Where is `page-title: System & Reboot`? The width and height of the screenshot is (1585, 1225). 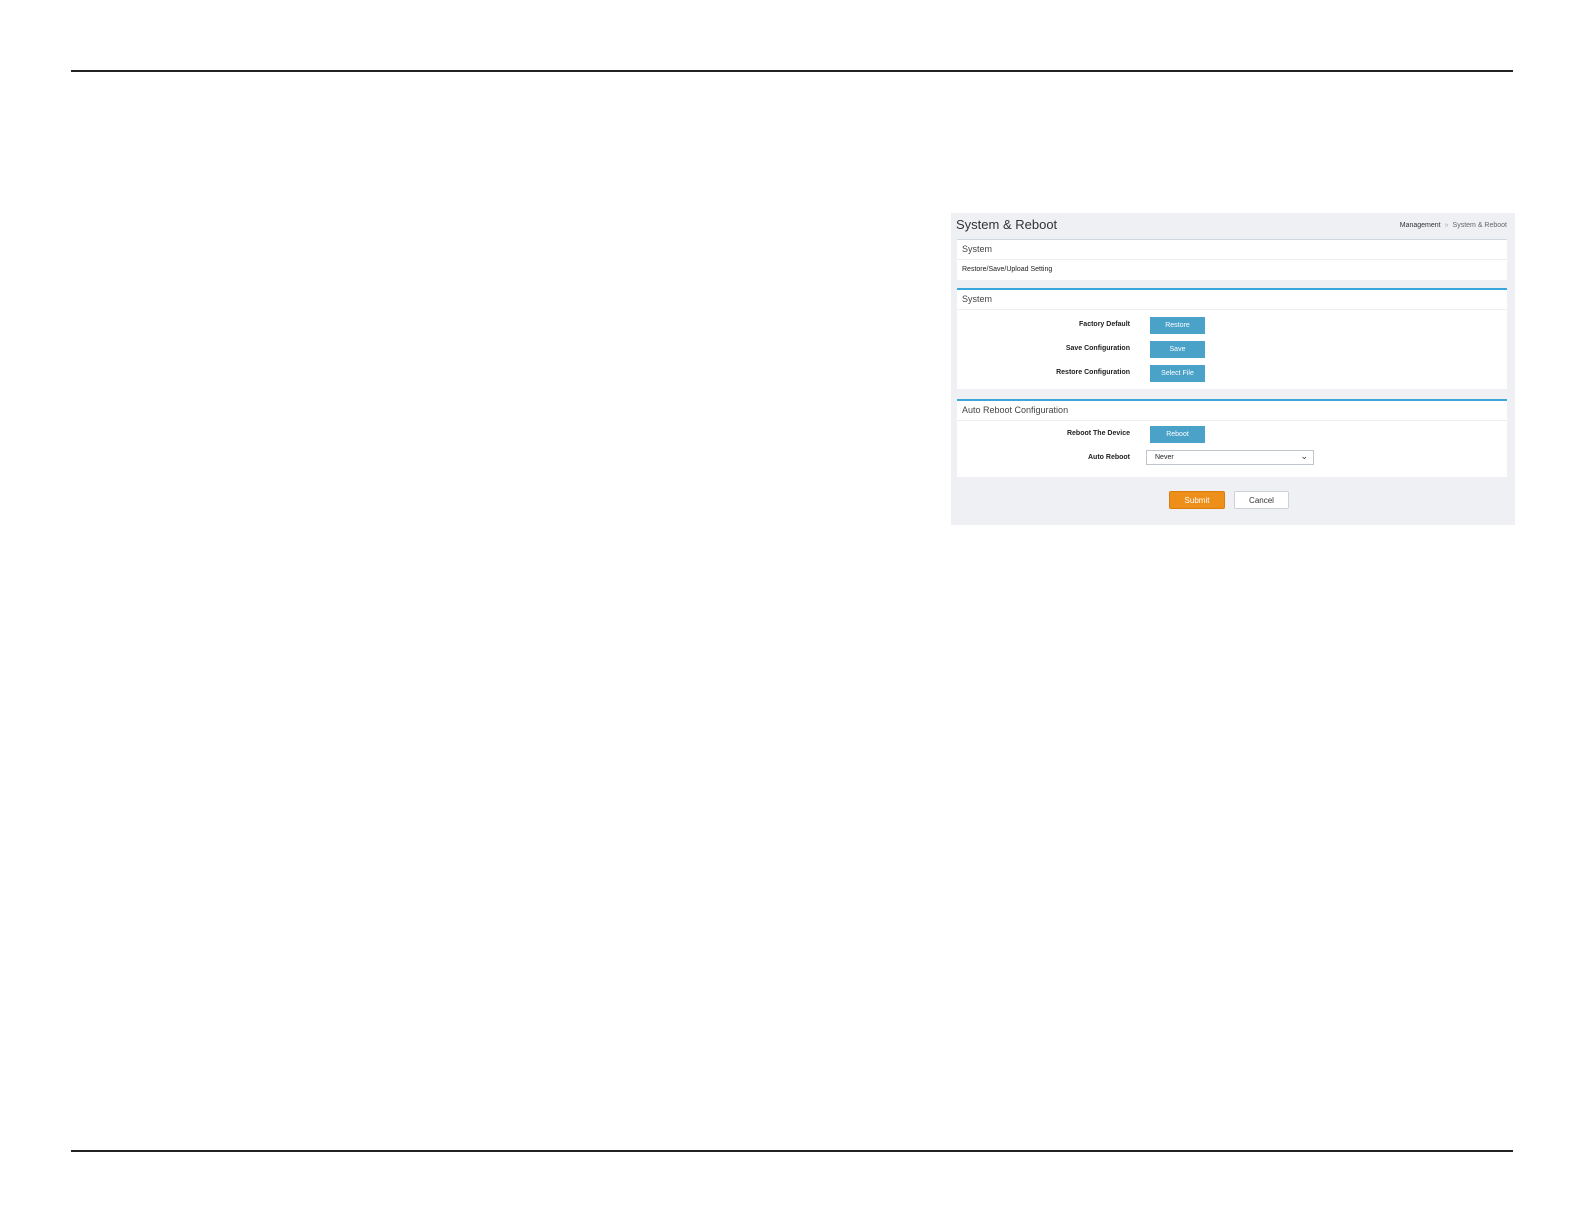
page-title: System & Reboot is located at coordinates (1007, 224).